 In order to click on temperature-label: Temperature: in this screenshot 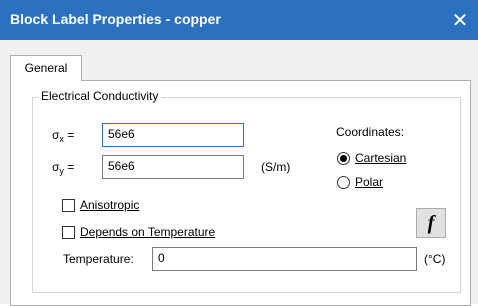, I will do `click(98, 259)`.